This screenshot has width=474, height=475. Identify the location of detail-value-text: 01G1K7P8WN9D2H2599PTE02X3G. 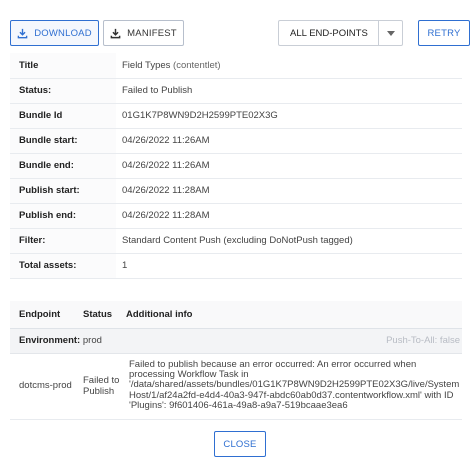
(200, 115).